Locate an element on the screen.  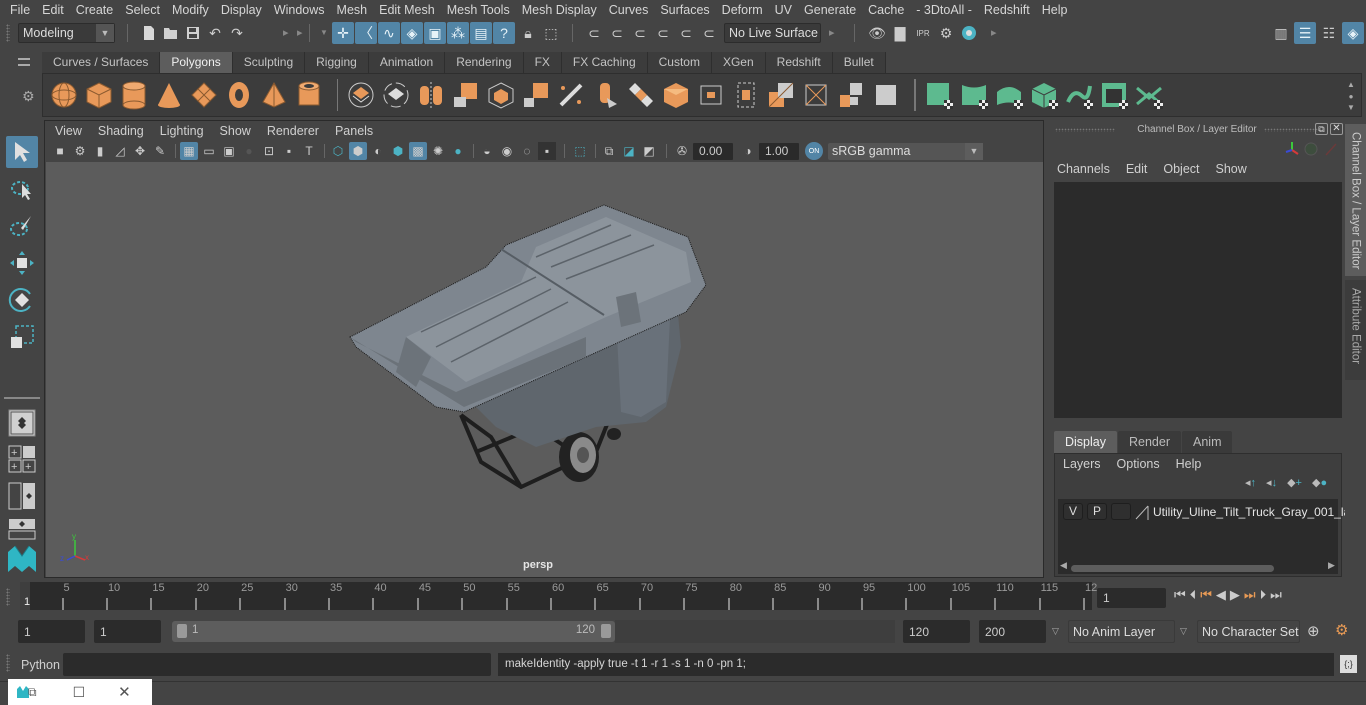
menu-curves: Curves is located at coordinates (629, 10).